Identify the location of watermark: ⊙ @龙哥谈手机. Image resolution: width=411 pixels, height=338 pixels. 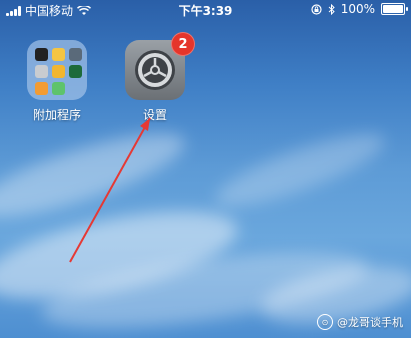
(360, 322).